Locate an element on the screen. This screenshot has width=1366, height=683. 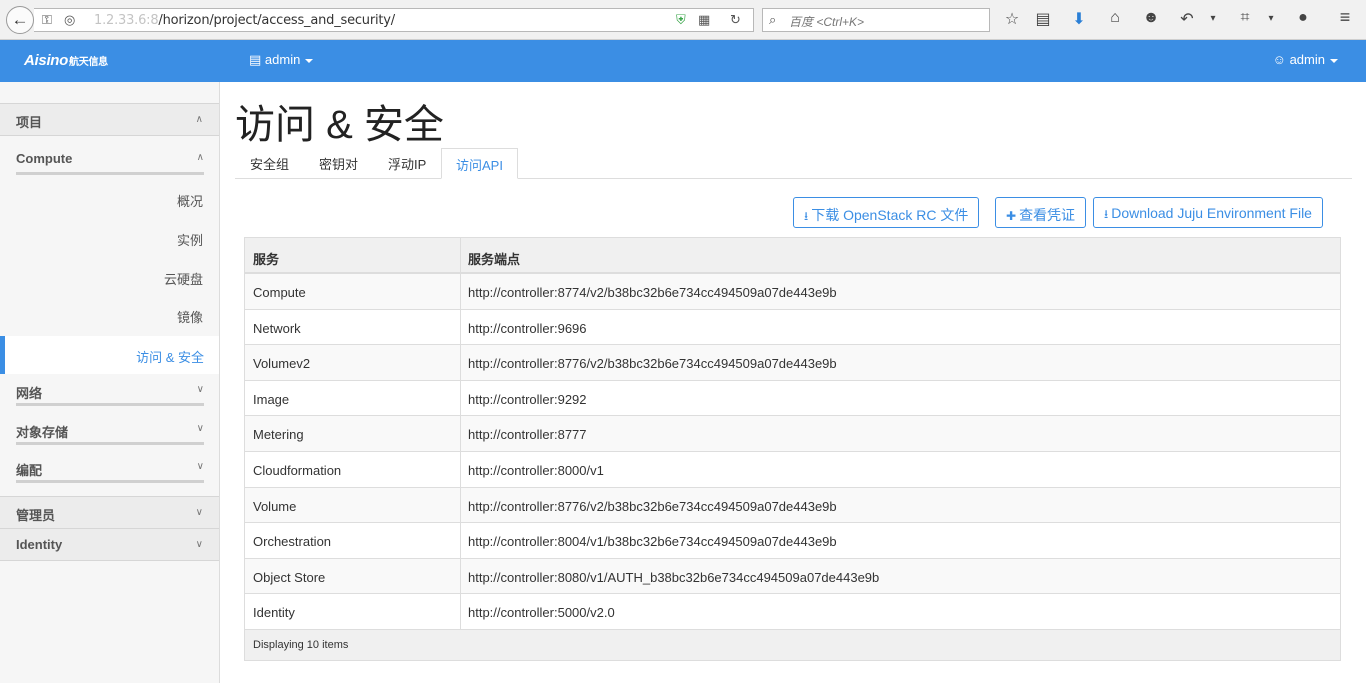
download-juju-button: ⭳ Download Juju Environment File is located at coordinates (1208, 212).